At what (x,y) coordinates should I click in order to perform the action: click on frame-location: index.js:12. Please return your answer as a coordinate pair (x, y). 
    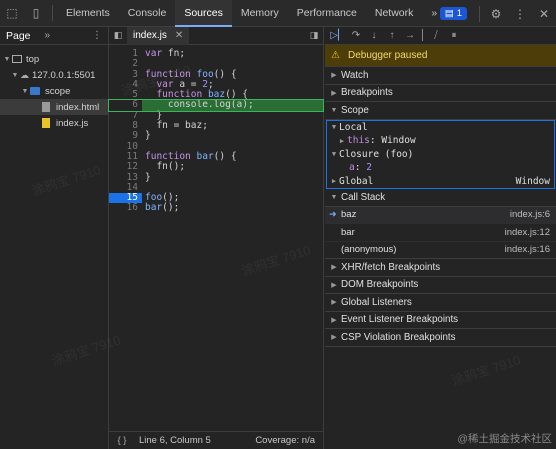
    Looking at the image, I should click on (527, 232).